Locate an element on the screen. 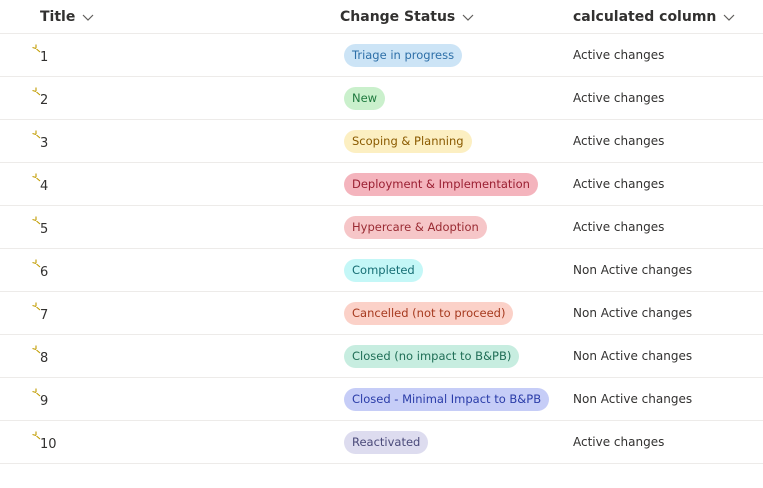 The height and width of the screenshot is (488, 763). title-cell: 8 is located at coordinates (40, 356).